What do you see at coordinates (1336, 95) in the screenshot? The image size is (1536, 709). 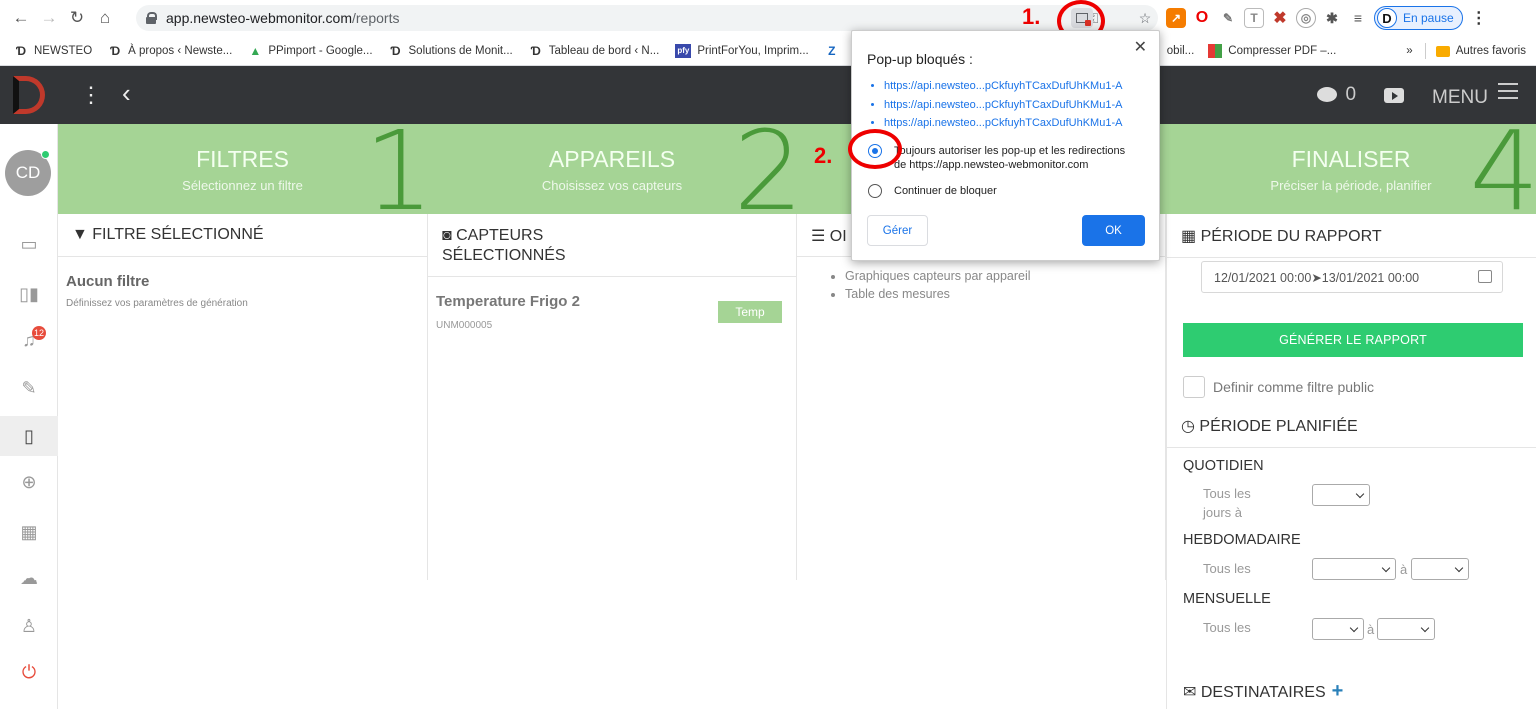 I see `messages-button: 0` at bounding box center [1336, 95].